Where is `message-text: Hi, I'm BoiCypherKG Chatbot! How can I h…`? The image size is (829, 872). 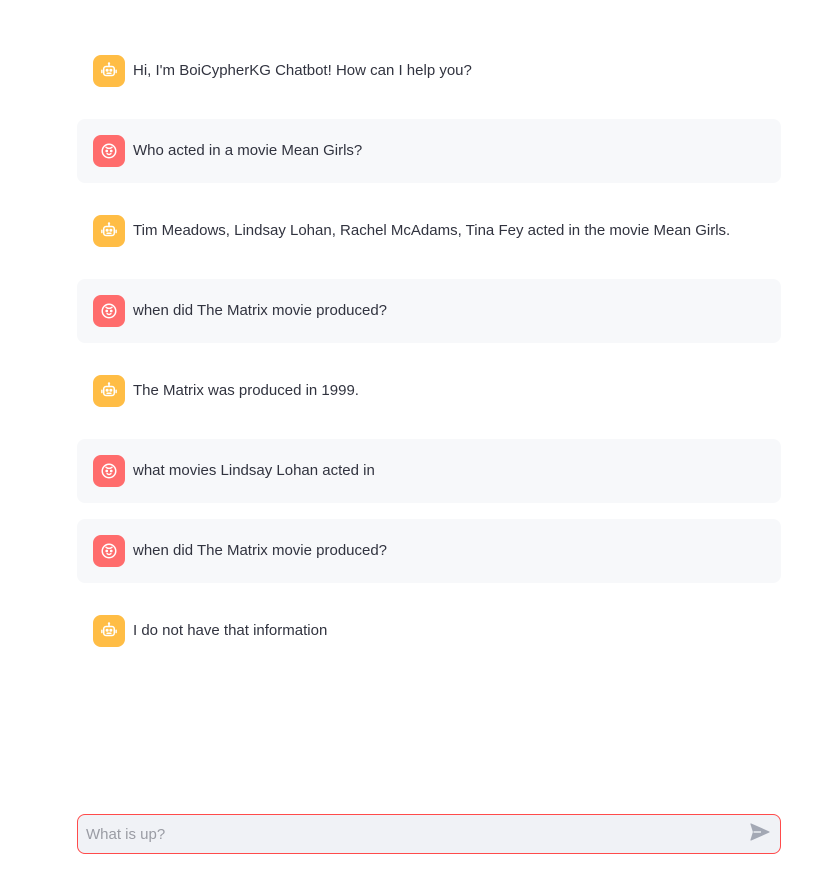
message-text: Hi, I'm BoiCypherKG Chatbot! How can I h… is located at coordinates (302, 70).